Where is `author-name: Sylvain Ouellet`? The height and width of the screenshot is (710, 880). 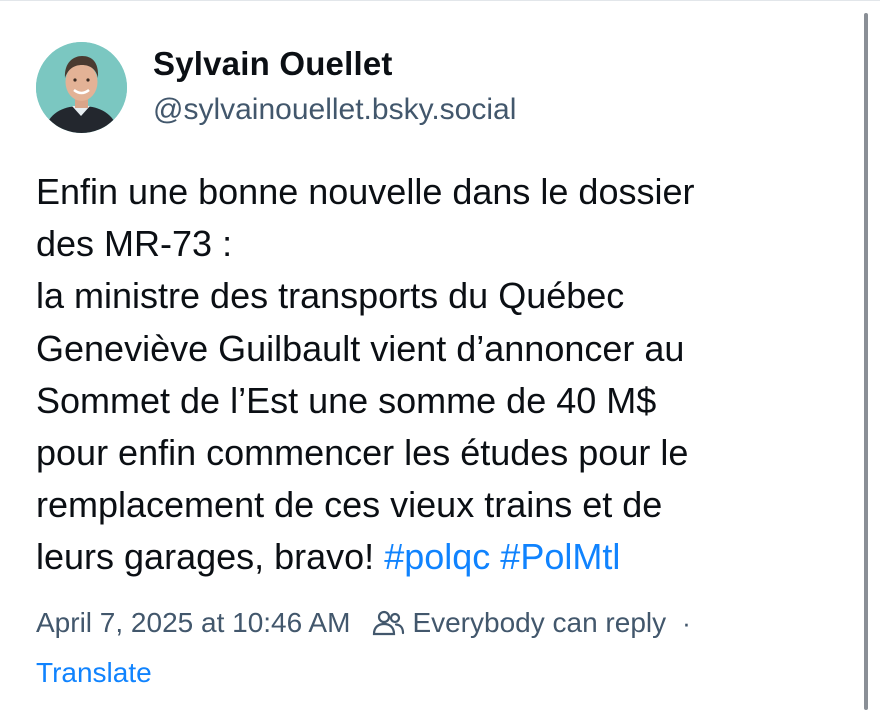
author-name: Sylvain Ouellet is located at coordinates (273, 64).